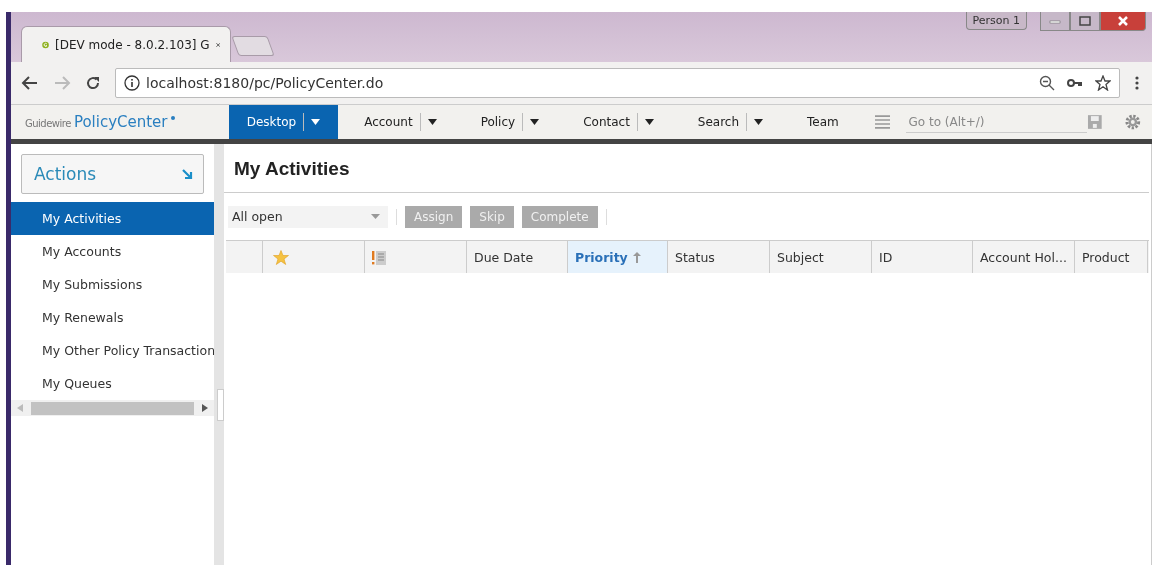 The height and width of the screenshot is (565, 1152). What do you see at coordinates (112, 218) in the screenshot?
I see `sidebar-item: My Activities` at bounding box center [112, 218].